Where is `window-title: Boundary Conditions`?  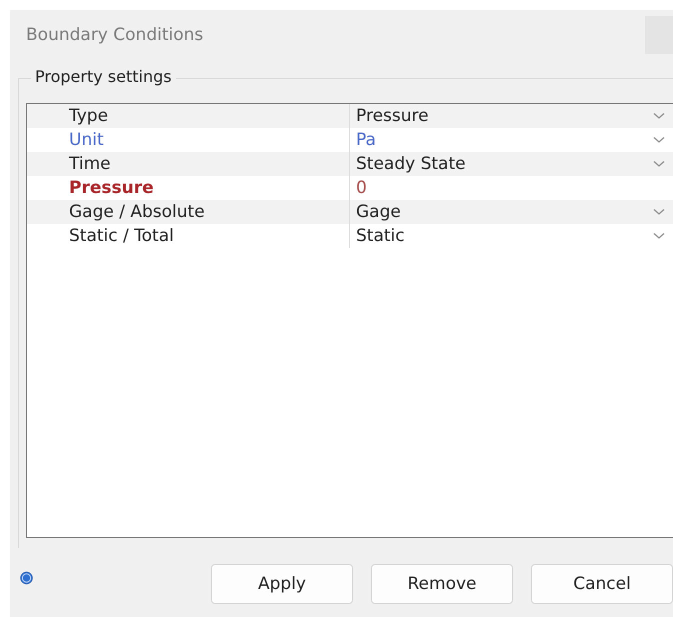
window-title: Boundary Conditions is located at coordinates (115, 35).